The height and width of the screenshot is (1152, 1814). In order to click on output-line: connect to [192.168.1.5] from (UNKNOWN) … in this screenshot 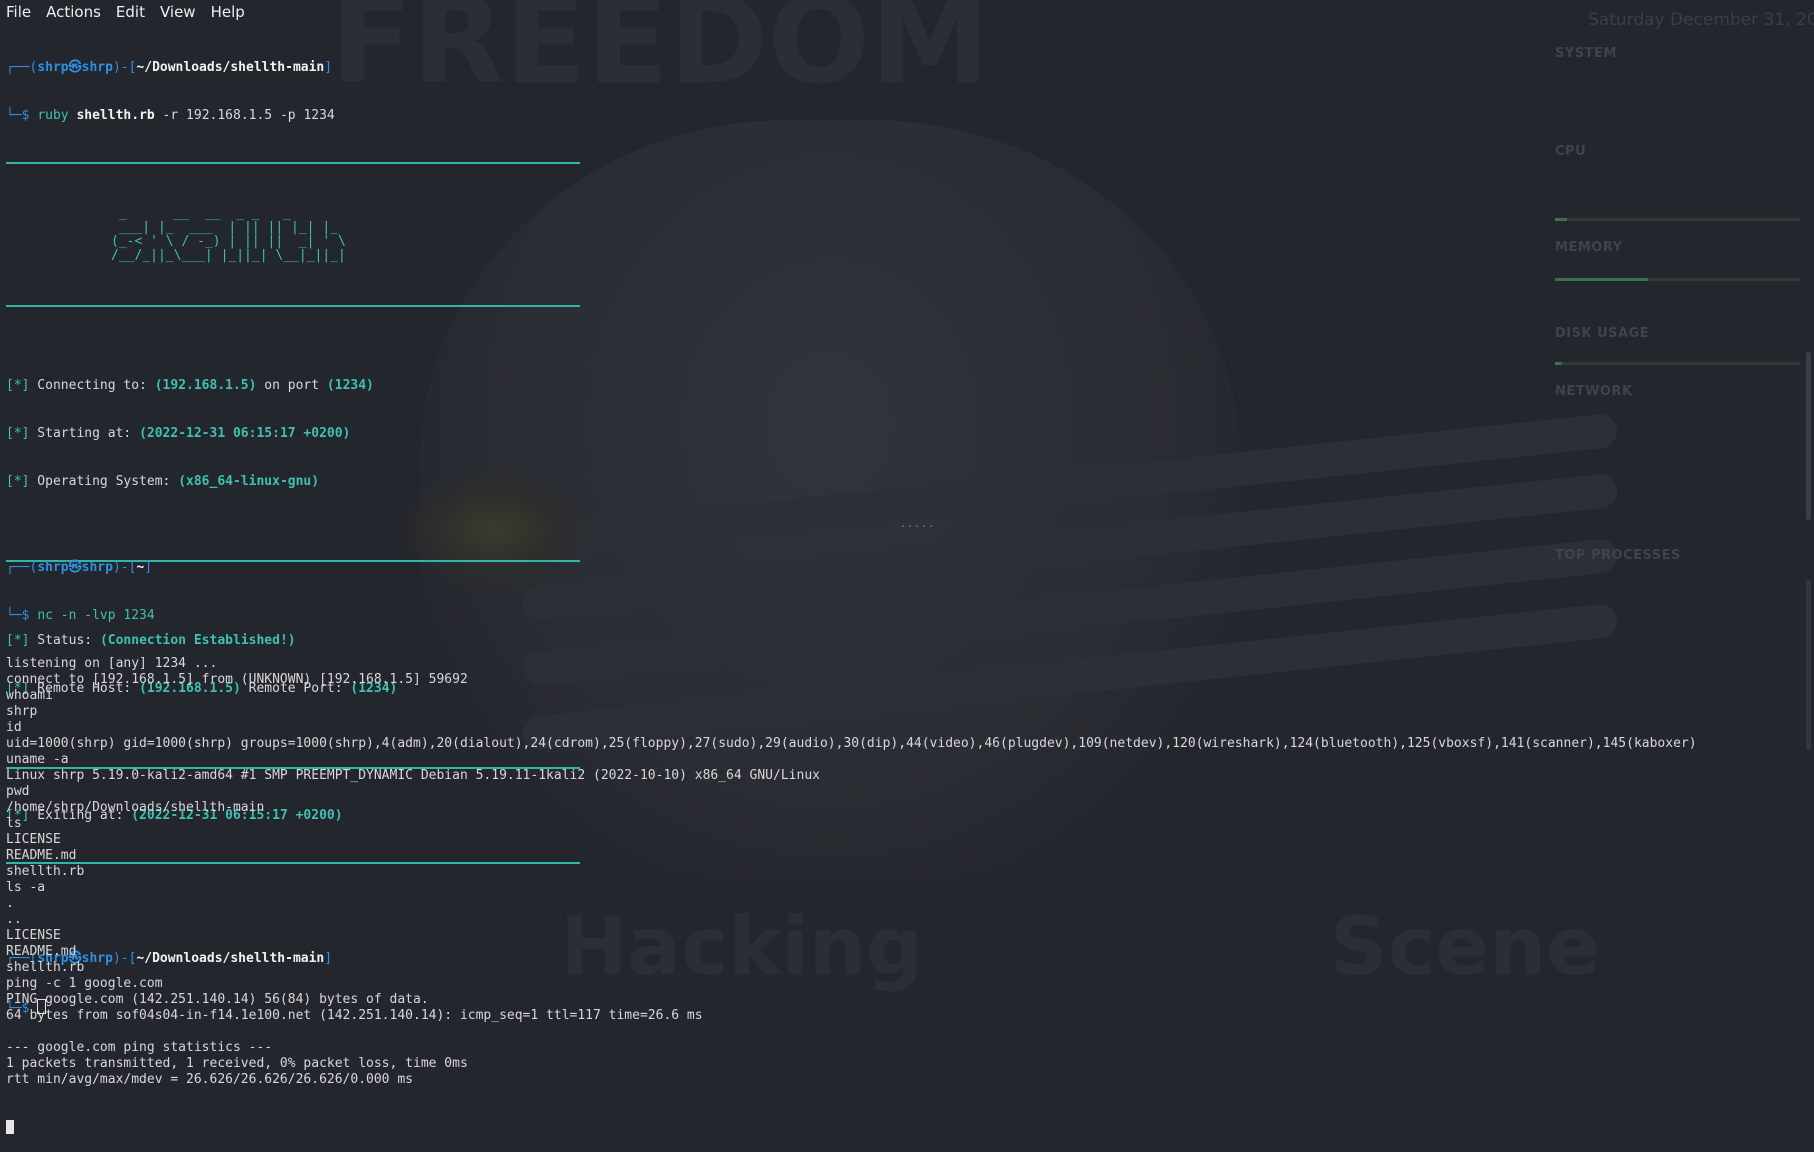, I will do `click(237, 679)`.